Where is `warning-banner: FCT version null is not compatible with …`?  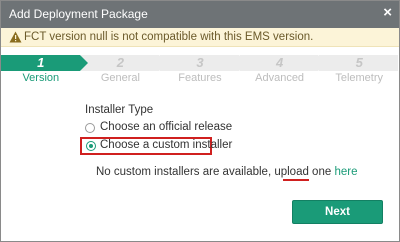
warning-banner: FCT version null is not compatible with … is located at coordinates (200, 37).